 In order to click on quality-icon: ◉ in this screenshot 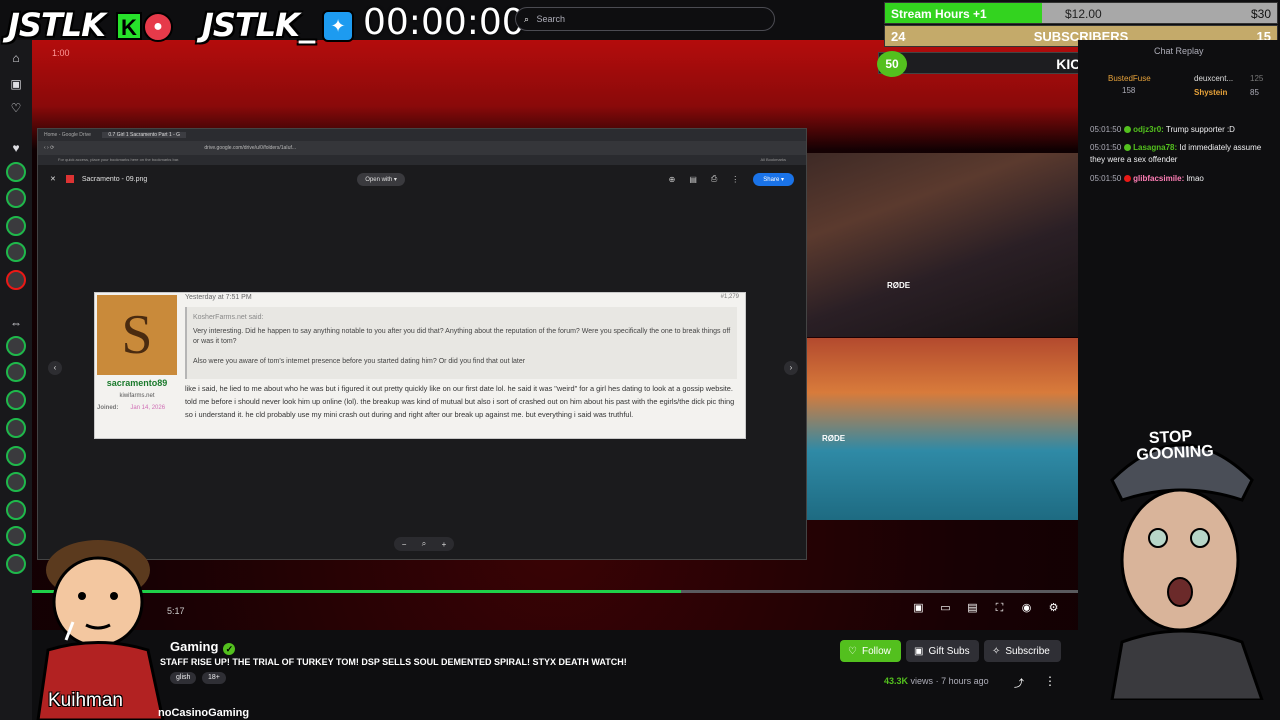, I will do `click(1026, 608)`.